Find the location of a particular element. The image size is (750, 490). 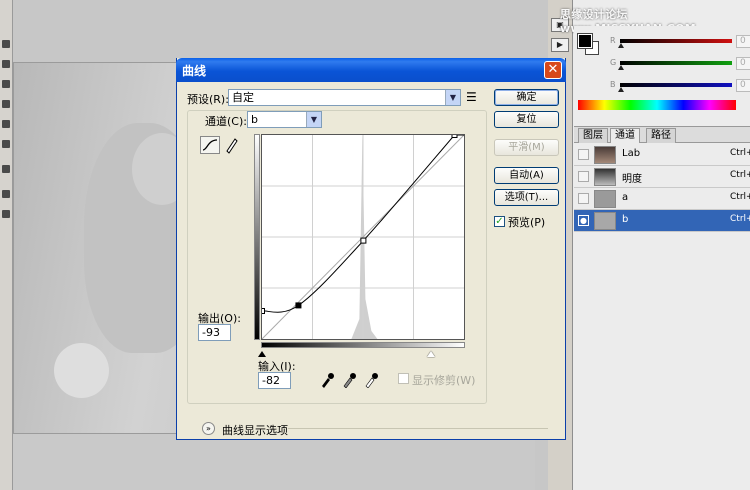

actions-icon: ▶ is located at coordinates (560, 45).